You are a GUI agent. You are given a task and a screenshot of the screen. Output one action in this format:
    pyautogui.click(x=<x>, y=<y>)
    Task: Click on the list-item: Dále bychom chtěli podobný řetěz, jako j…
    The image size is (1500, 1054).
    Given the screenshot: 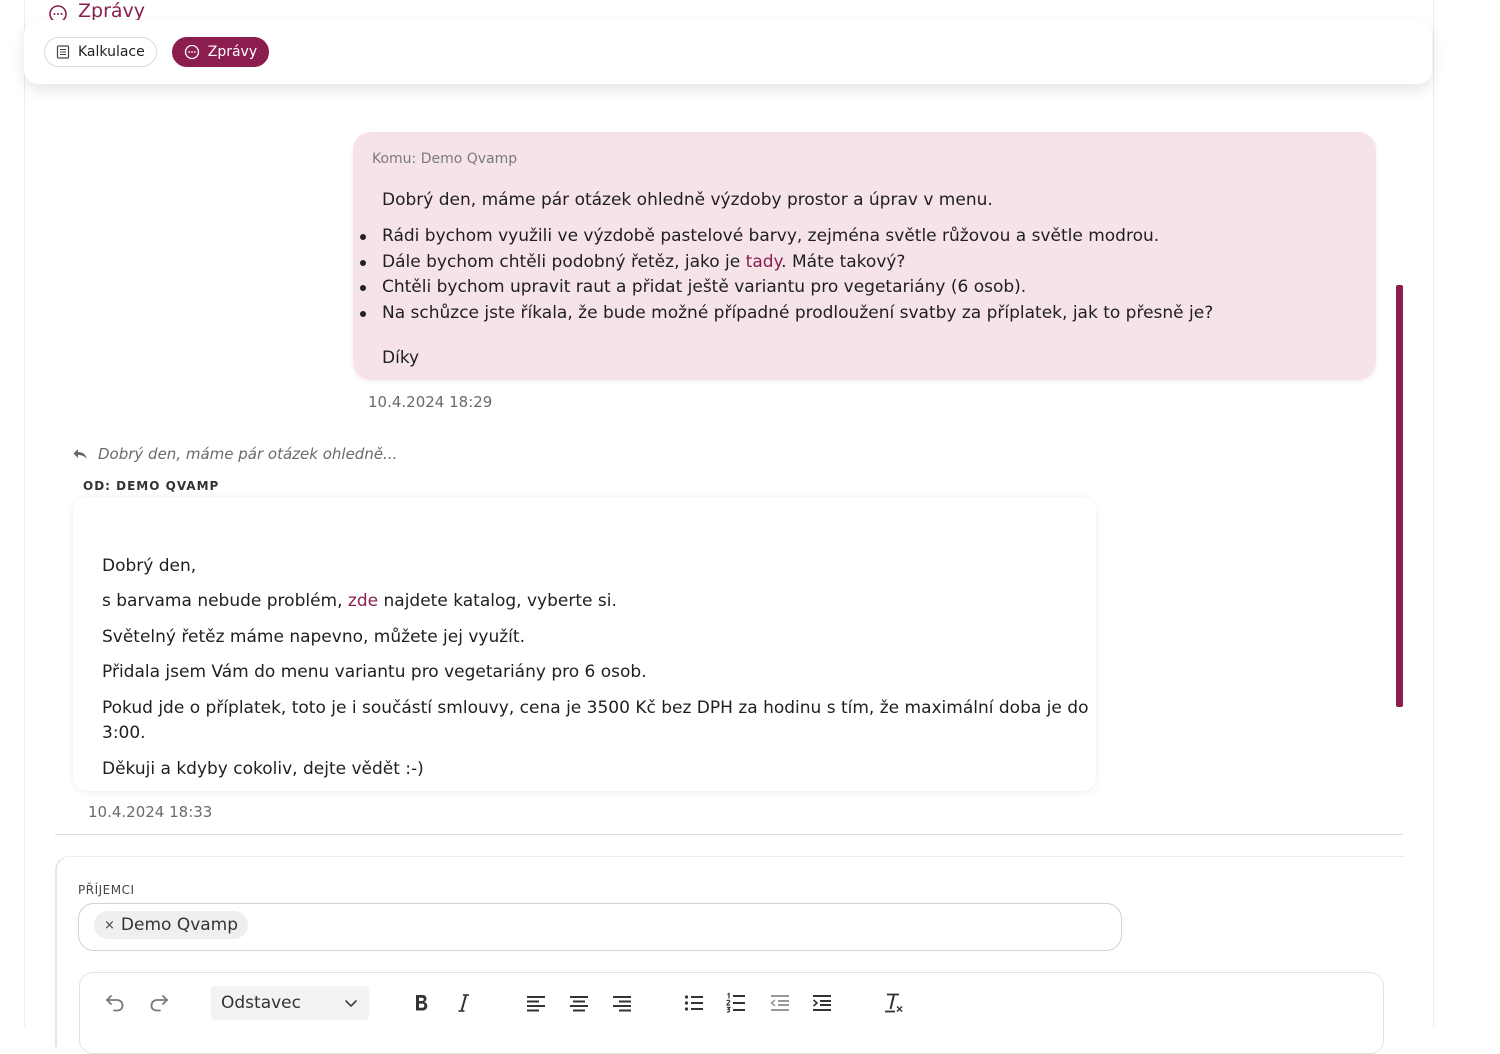 What is the action you would take?
    pyautogui.click(x=786, y=263)
    